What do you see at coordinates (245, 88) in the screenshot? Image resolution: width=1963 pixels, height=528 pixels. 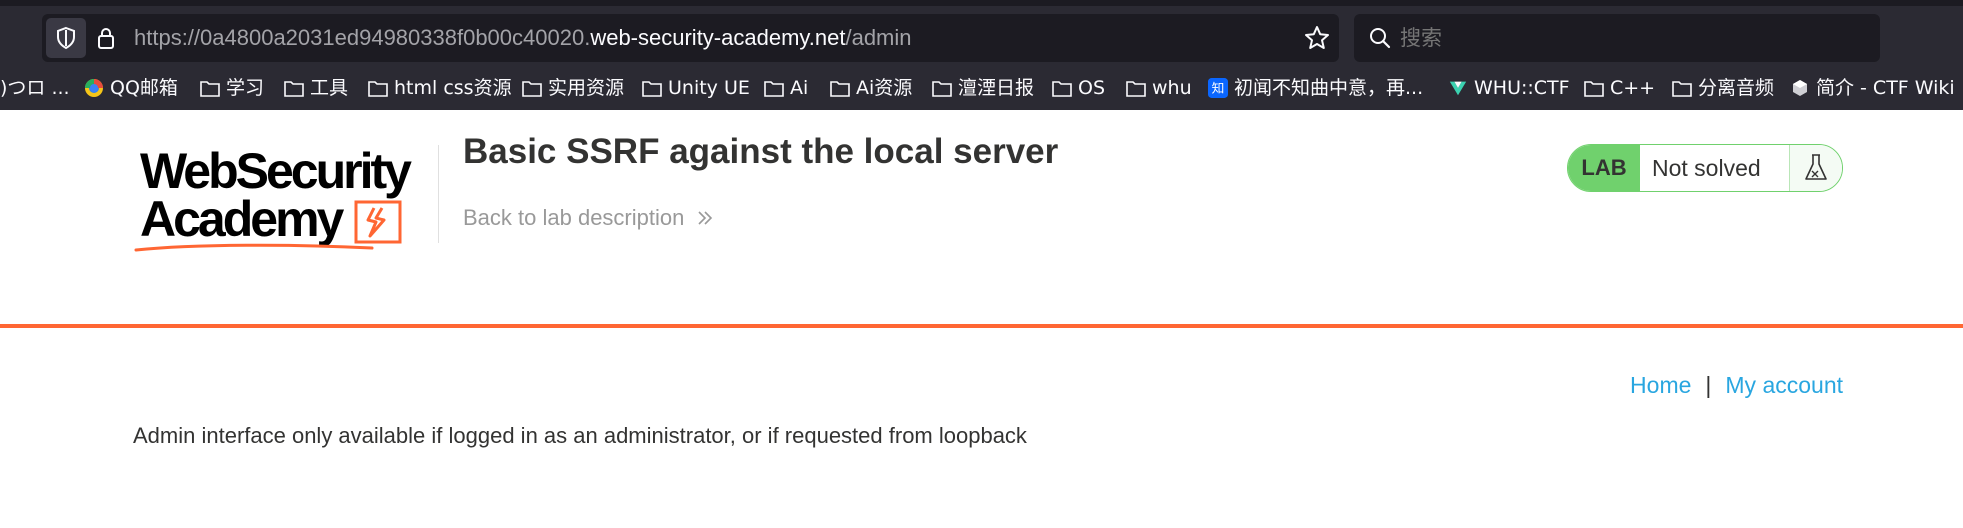 I see `bookmark-label: 学习` at bounding box center [245, 88].